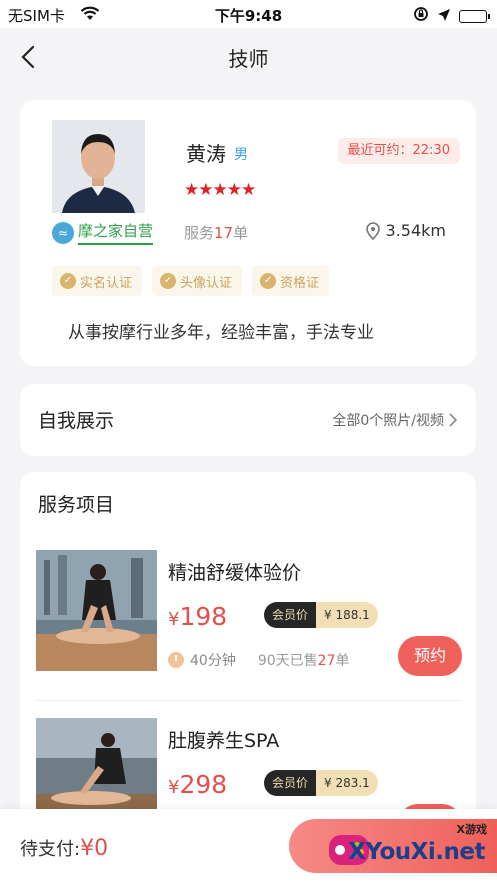 The width and height of the screenshot is (497, 883). What do you see at coordinates (176, 660) in the screenshot?
I see `clock-icon` at bounding box center [176, 660].